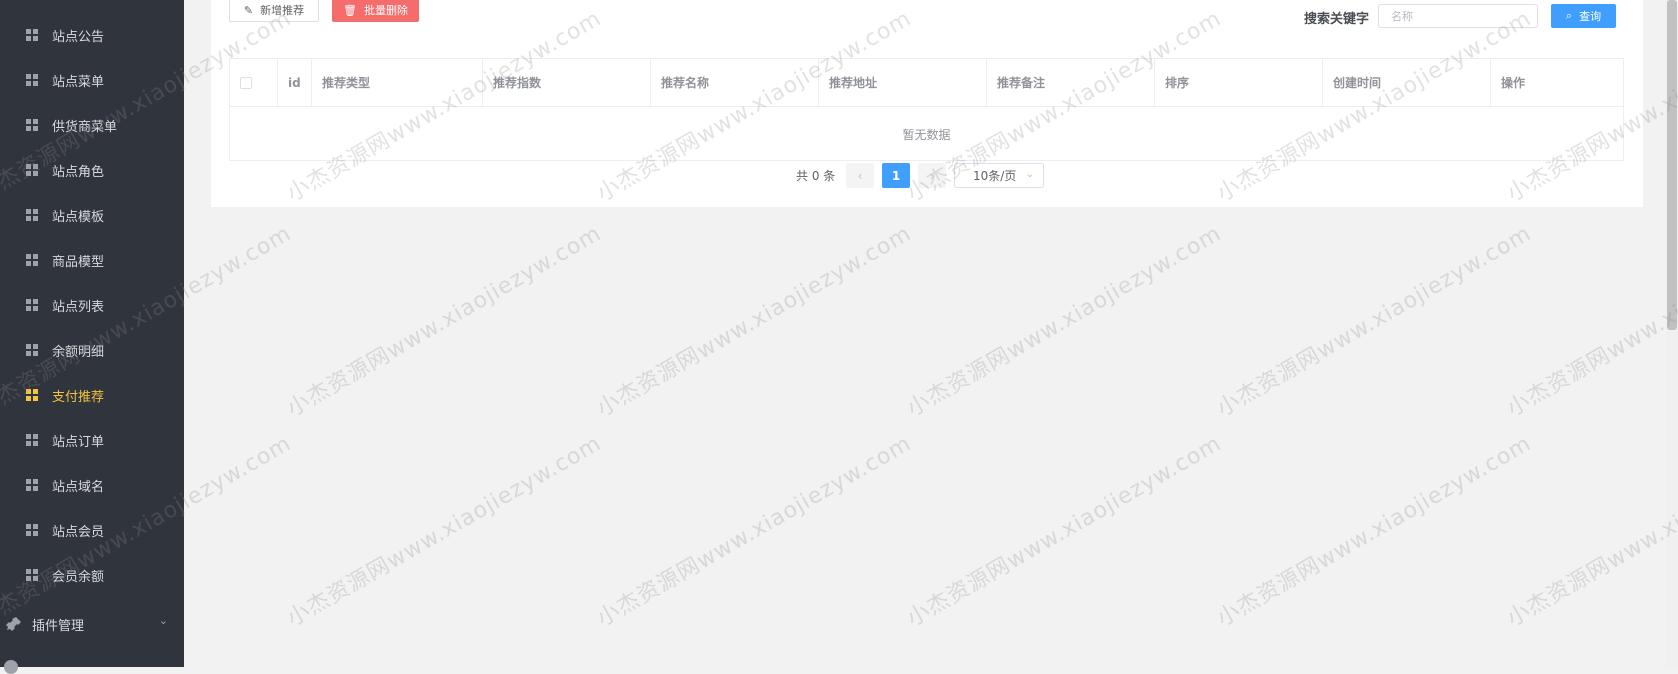 The image size is (1678, 674). I want to click on sidebar-item-supplier-menu: 供货商菜单, so click(92, 125).